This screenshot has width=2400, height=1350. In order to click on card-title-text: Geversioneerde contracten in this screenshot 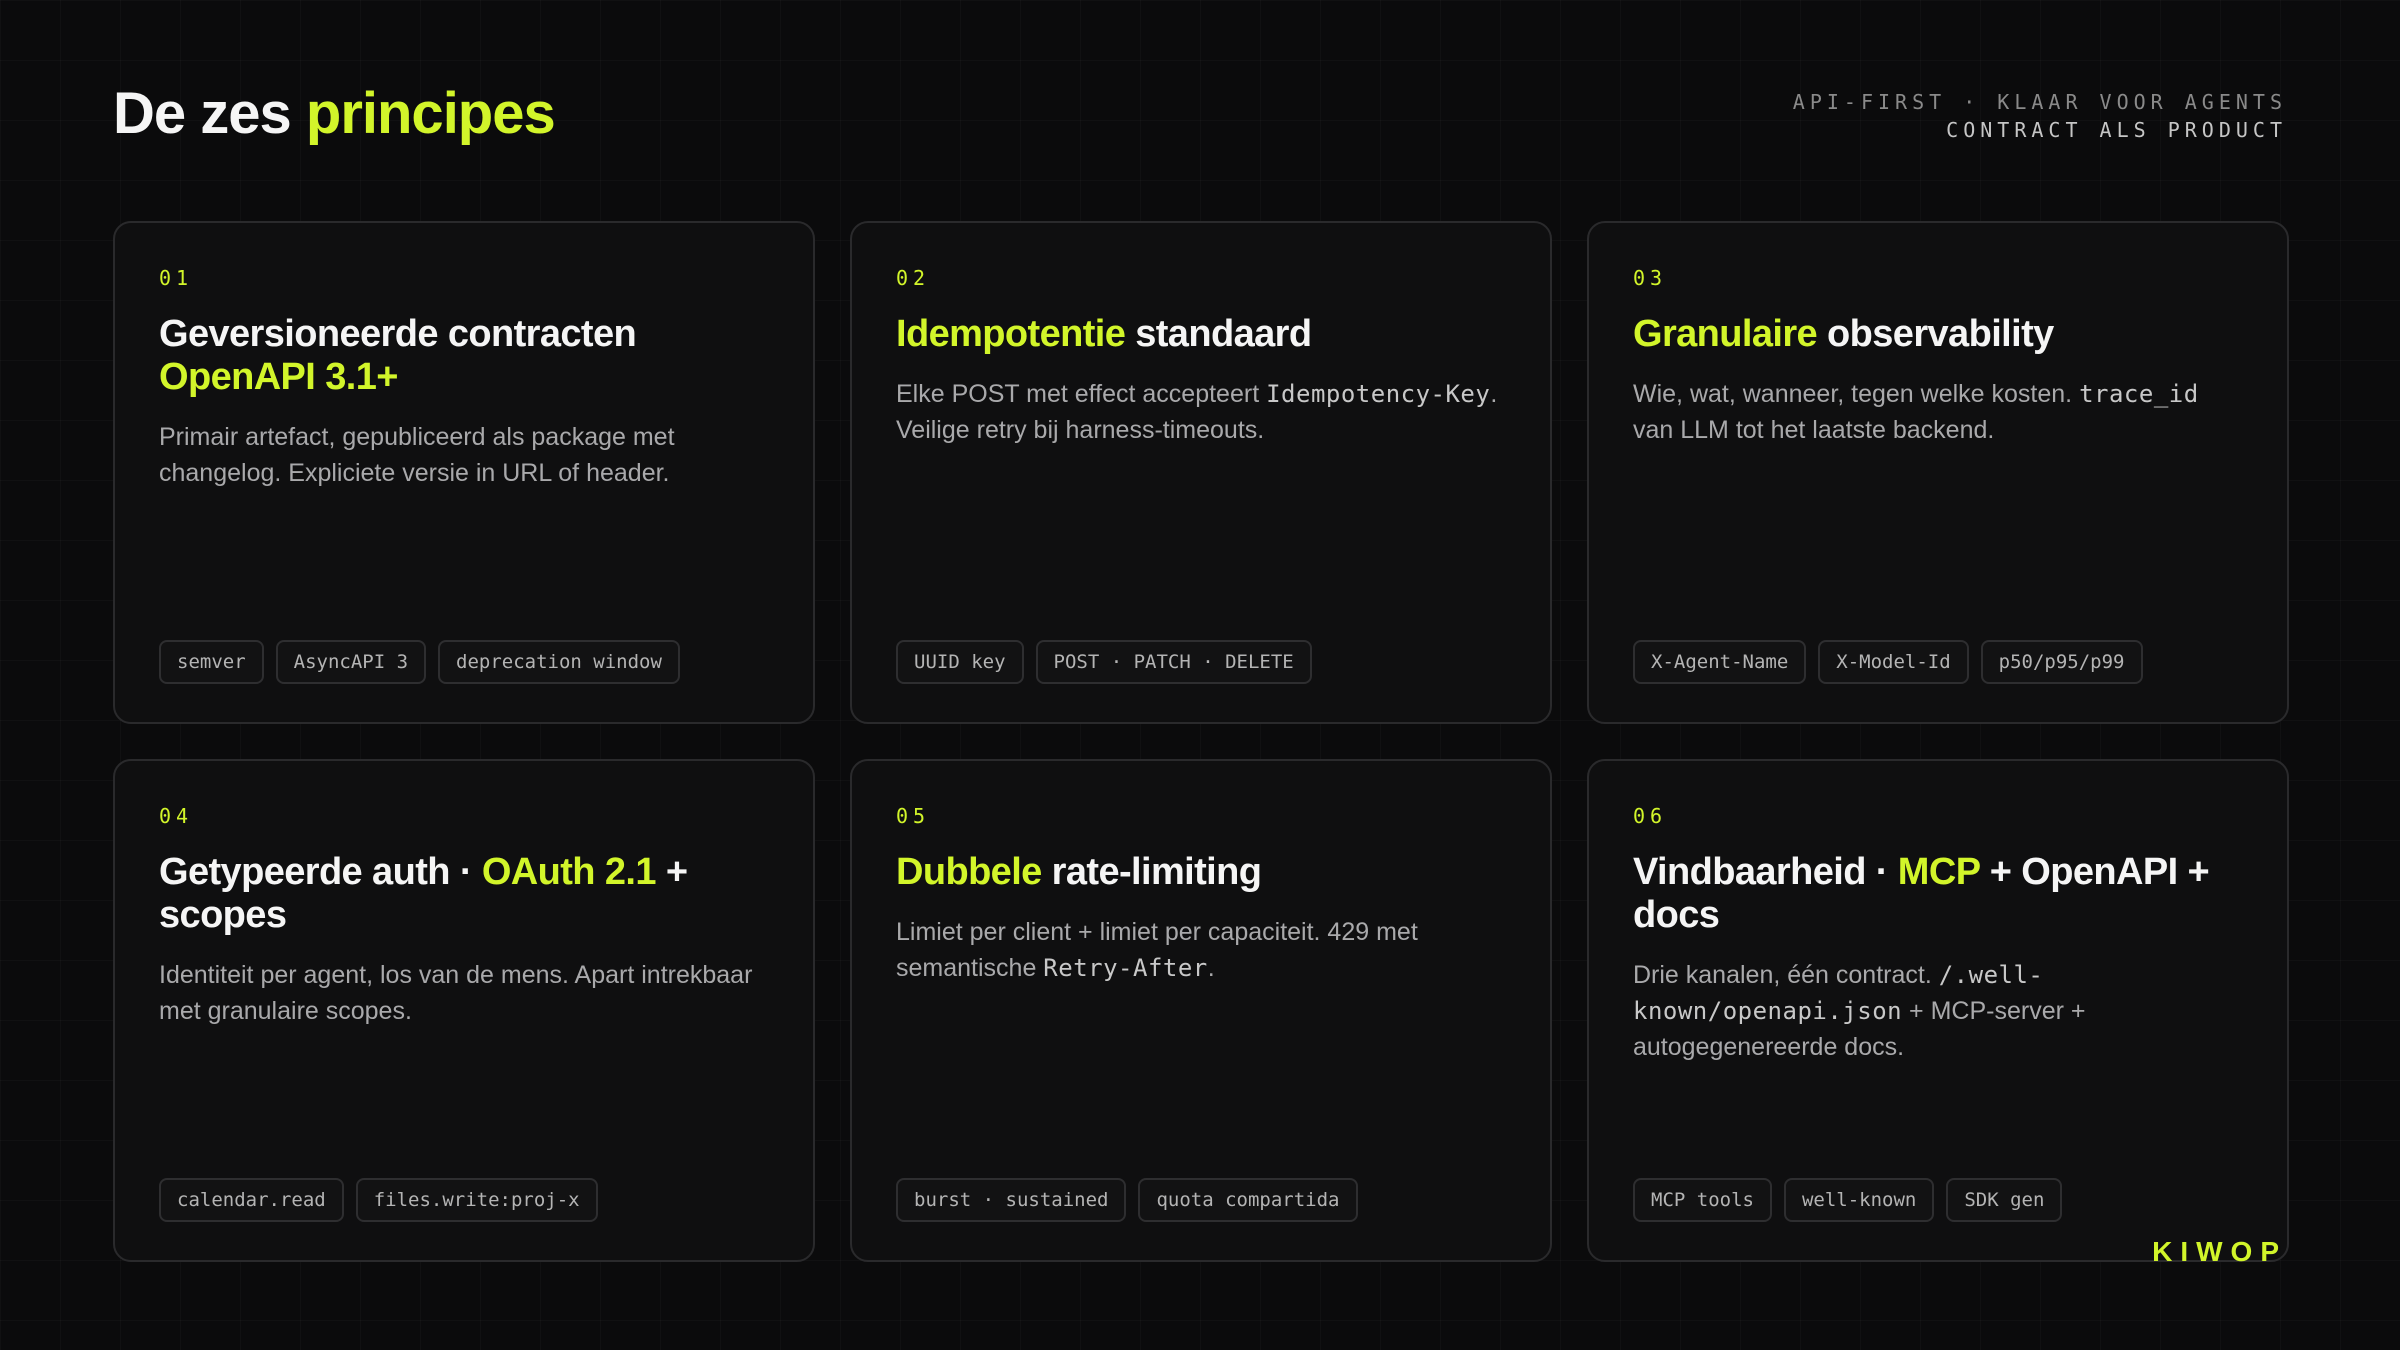, I will do `click(398, 334)`.